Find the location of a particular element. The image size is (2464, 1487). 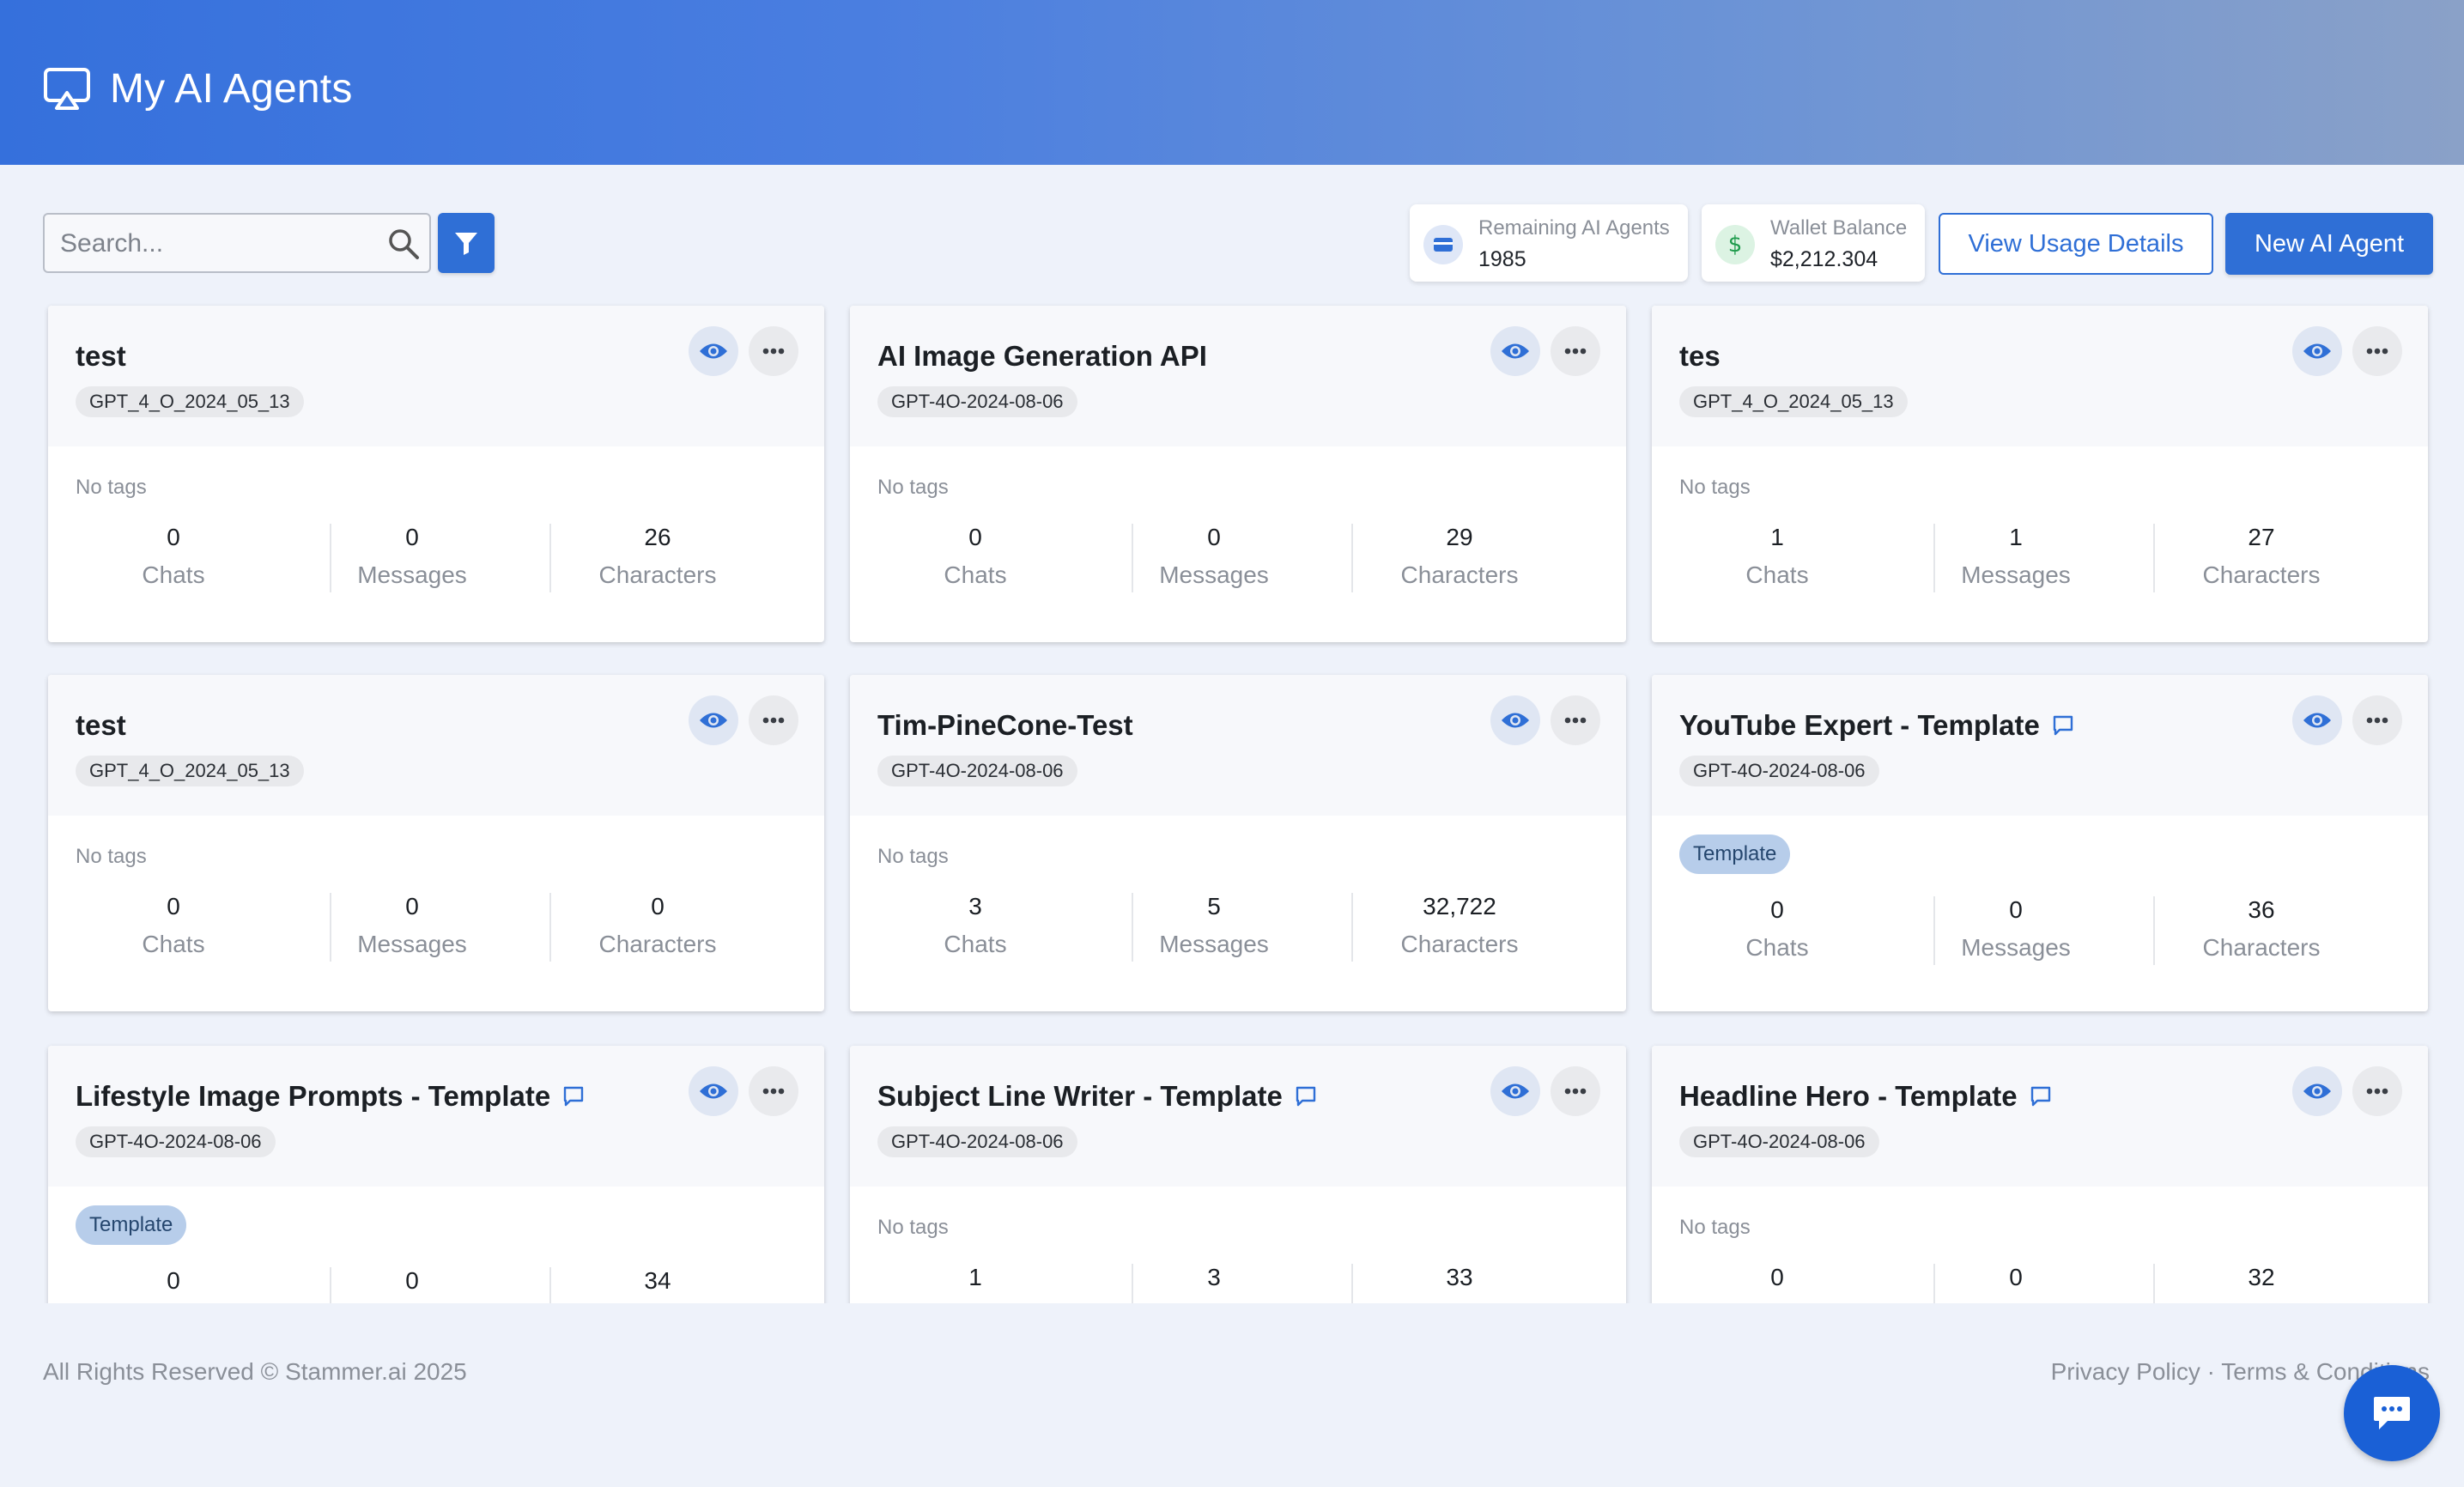

agent-name-text: test is located at coordinates (101, 356).